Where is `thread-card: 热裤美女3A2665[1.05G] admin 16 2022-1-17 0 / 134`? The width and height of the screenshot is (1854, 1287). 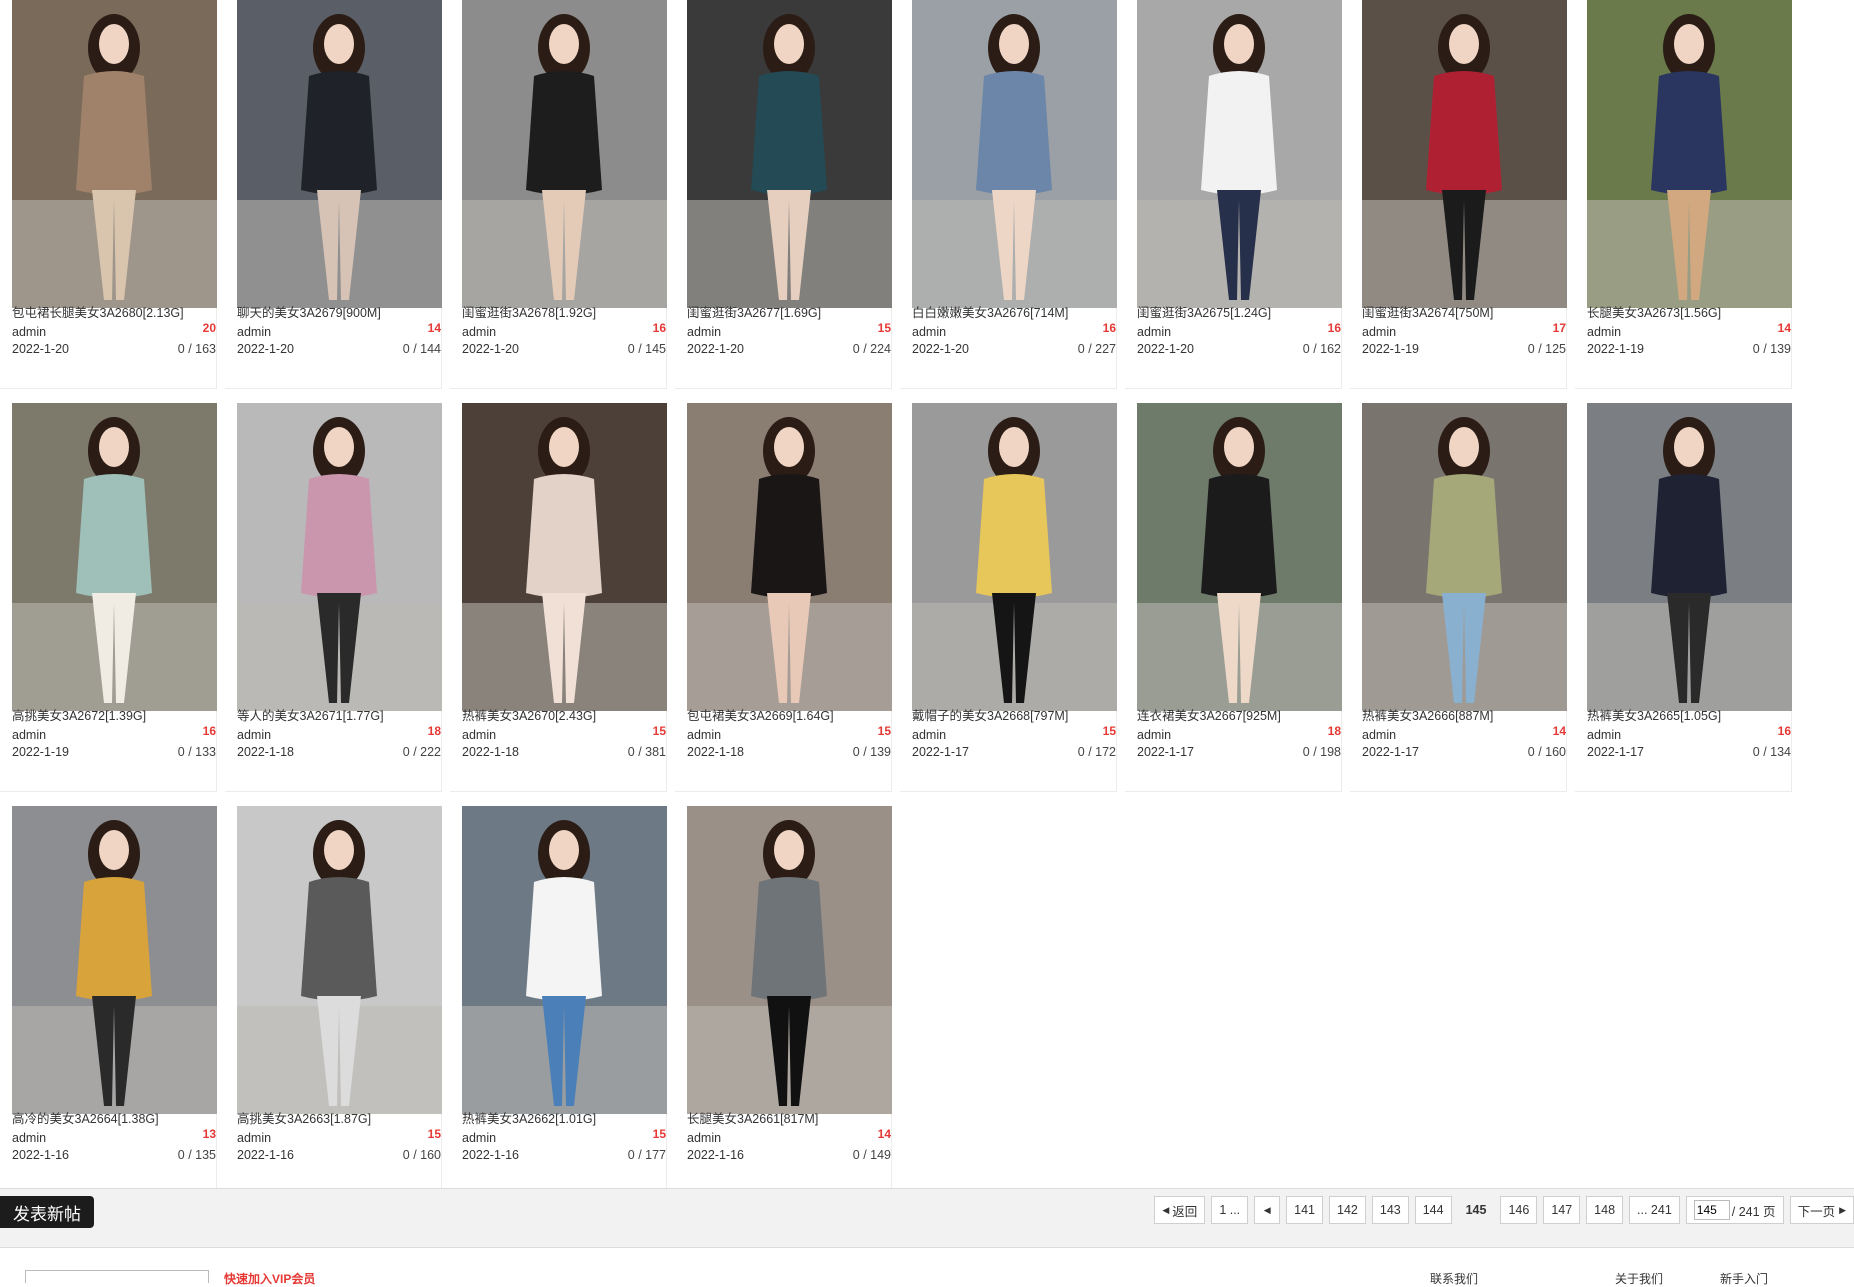
thread-card: 热裤美女3A2665[1.05G] admin 16 2022-1-17 0 / 134 is located at coordinates (1683, 597).